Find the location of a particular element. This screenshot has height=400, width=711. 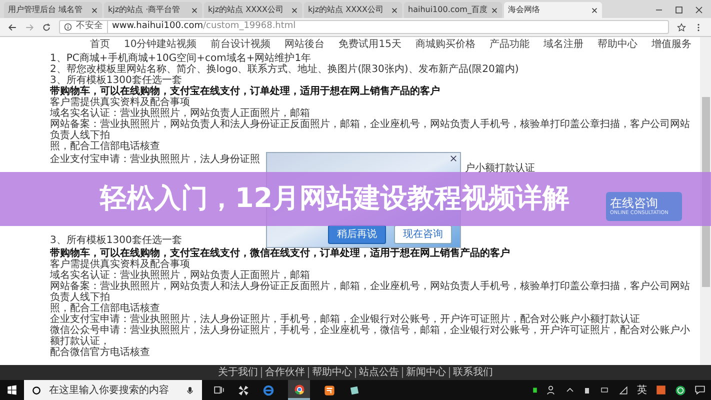

nav-link: 免费试用15天 is located at coordinates (370, 44).